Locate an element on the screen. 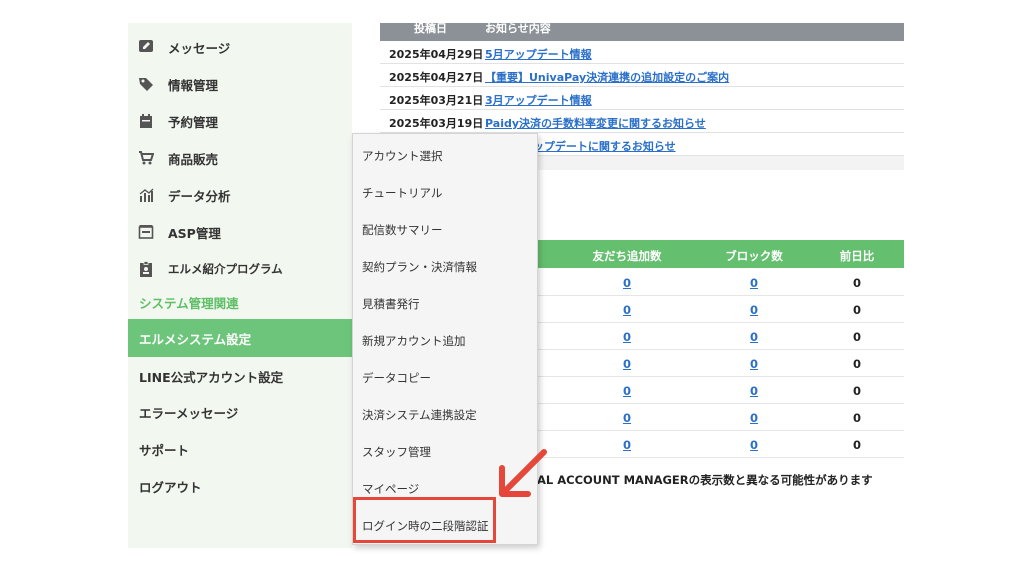 The image size is (1024, 577). sidebar-item-label: エルメシステム設定 is located at coordinates (195, 339).